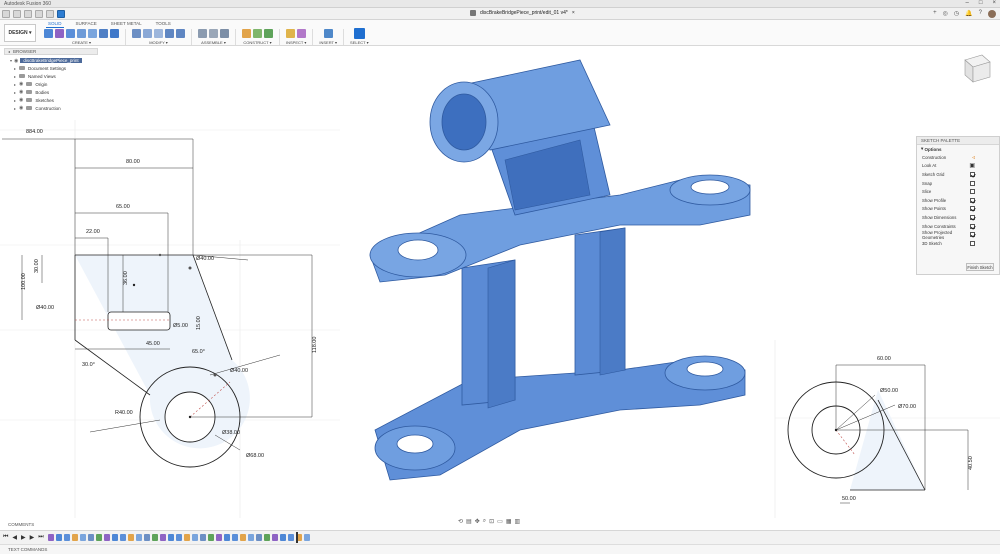 Image resolution: width=1000 pixels, height=554 pixels. I want to click on loft-icon, so click(103, 33).